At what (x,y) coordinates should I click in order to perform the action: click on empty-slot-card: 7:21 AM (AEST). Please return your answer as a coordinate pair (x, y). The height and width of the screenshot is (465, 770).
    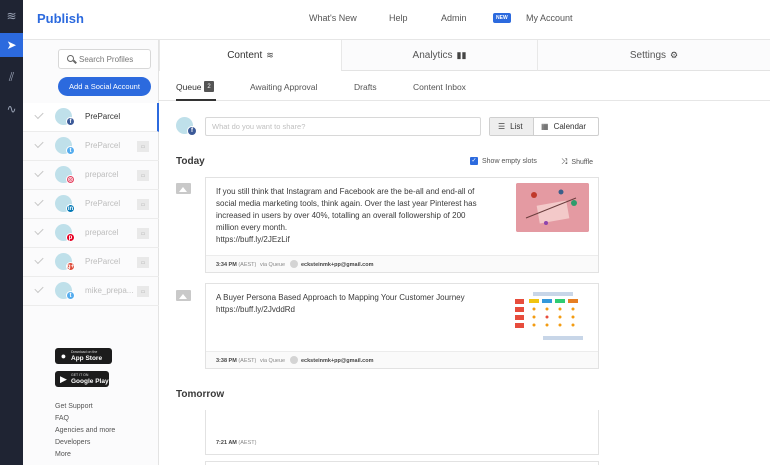
    Looking at the image, I should click on (402, 432).